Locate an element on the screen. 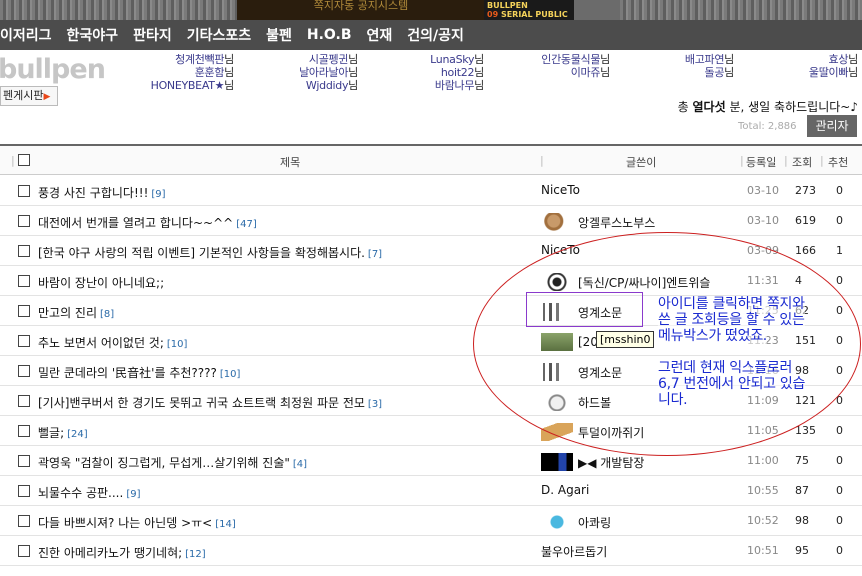  post-title: [한국 야구 사랑의 적립 이벤트] 기본적인 사항들을 확정해봅시다. [7] is located at coordinates (210, 252).